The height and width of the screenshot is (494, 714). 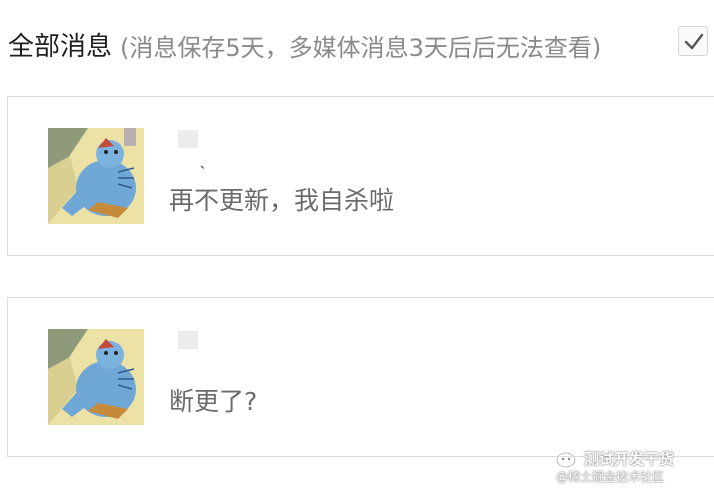 I want to click on watermark-source: @稀土掘金技术社区, so click(x=610, y=477).